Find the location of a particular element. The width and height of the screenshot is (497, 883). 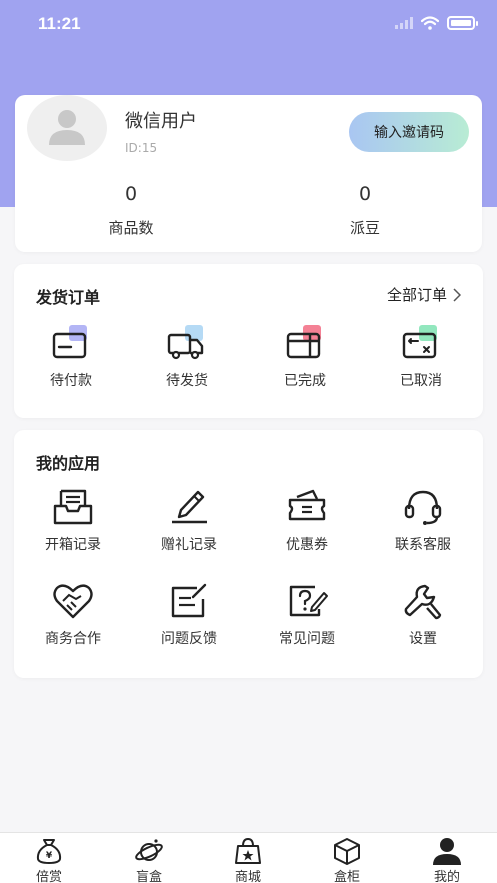

stat-products-label: 商品数 is located at coordinates (131, 228).